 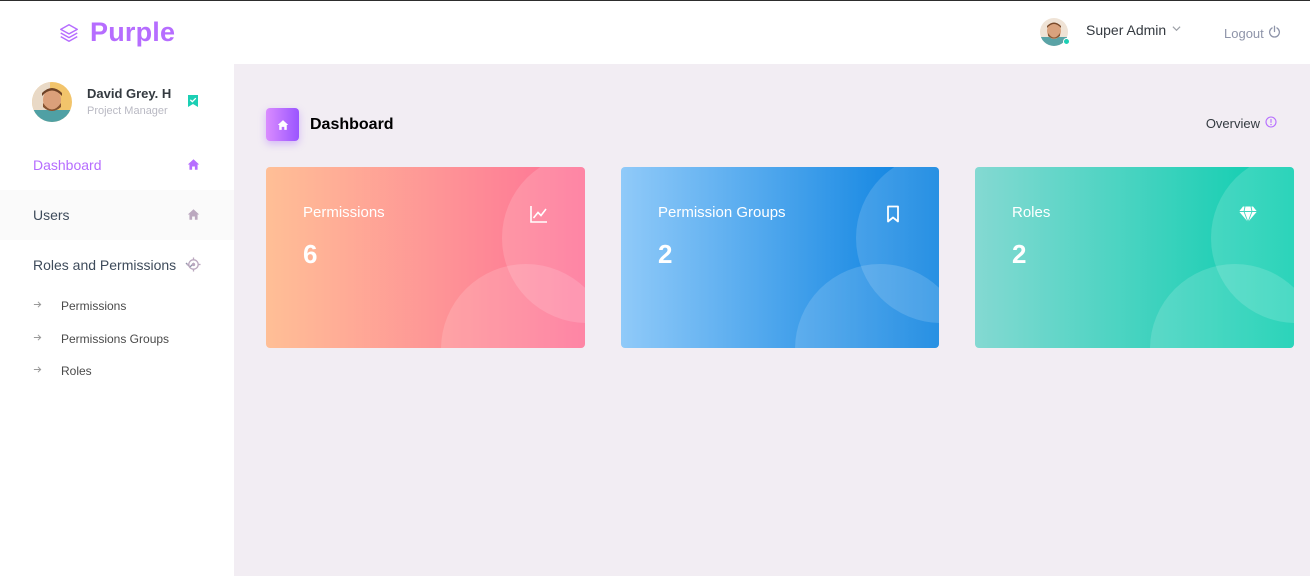 What do you see at coordinates (1176, 30) in the screenshot?
I see `chevron-down-icon` at bounding box center [1176, 30].